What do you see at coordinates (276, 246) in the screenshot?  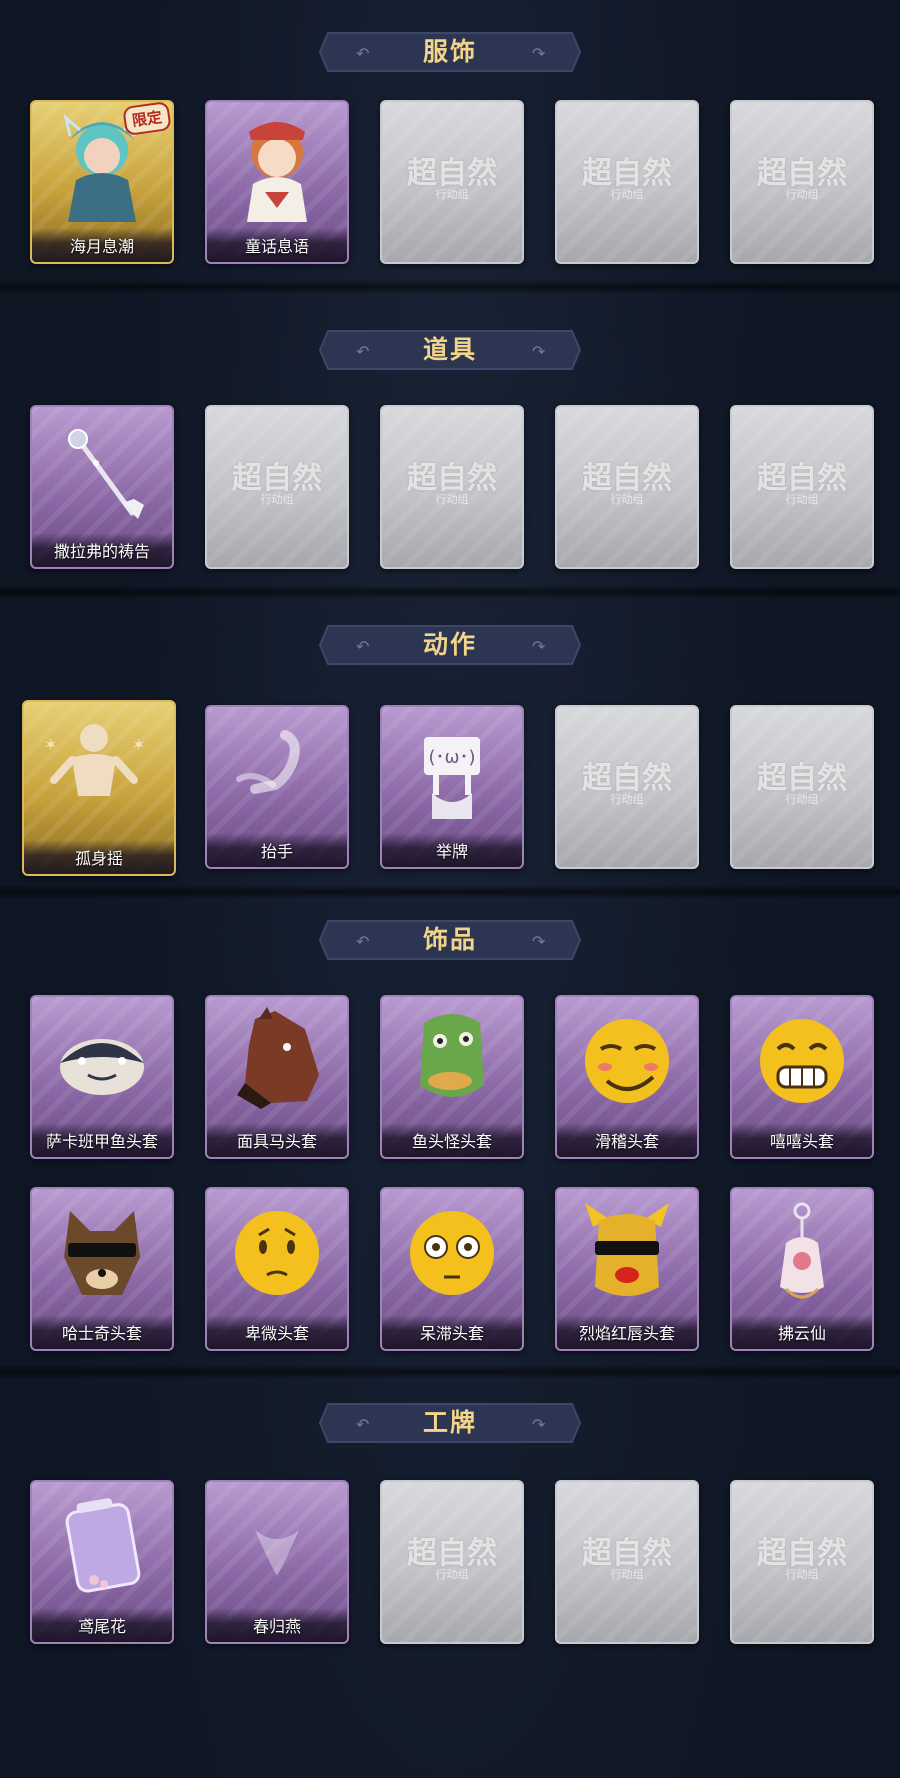 I see `item-label: 童话息语` at bounding box center [276, 246].